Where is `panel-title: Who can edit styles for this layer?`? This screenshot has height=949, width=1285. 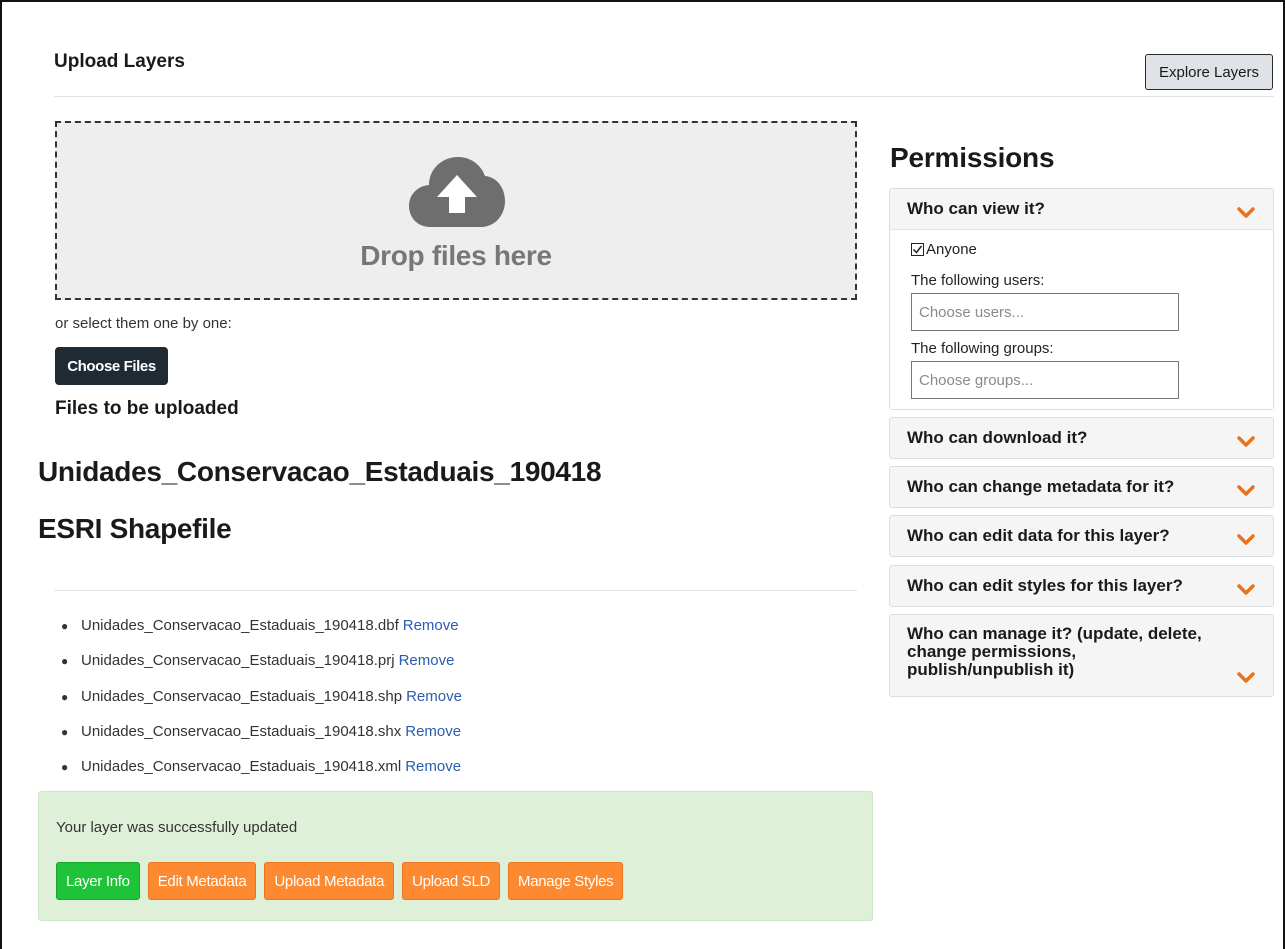 panel-title: Who can edit styles for this layer? is located at coordinates (1045, 585).